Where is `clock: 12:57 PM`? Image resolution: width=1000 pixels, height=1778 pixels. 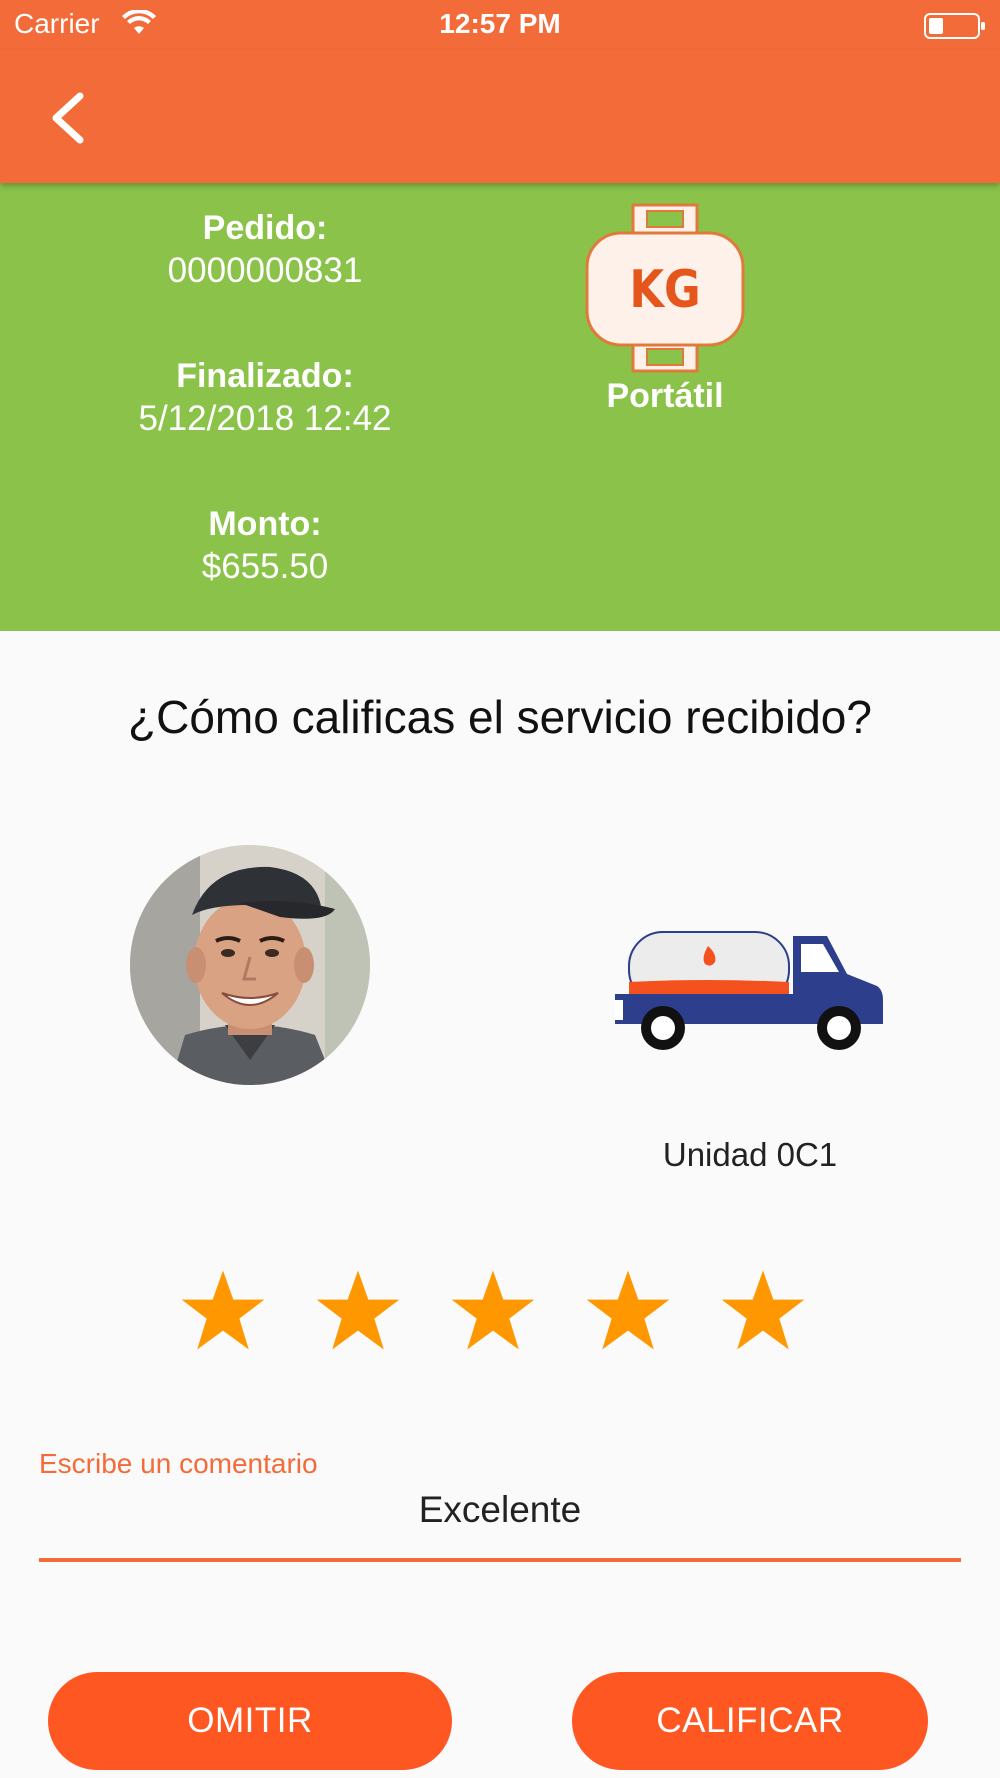 clock: 12:57 PM is located at coordinates (500, 23).